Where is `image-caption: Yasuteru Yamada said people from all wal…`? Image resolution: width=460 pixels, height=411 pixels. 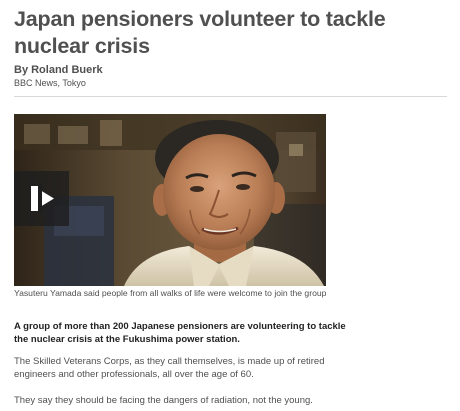 image-caption: Yasuteru Yamada said people from all wal… is located at coordinates (170, 293).